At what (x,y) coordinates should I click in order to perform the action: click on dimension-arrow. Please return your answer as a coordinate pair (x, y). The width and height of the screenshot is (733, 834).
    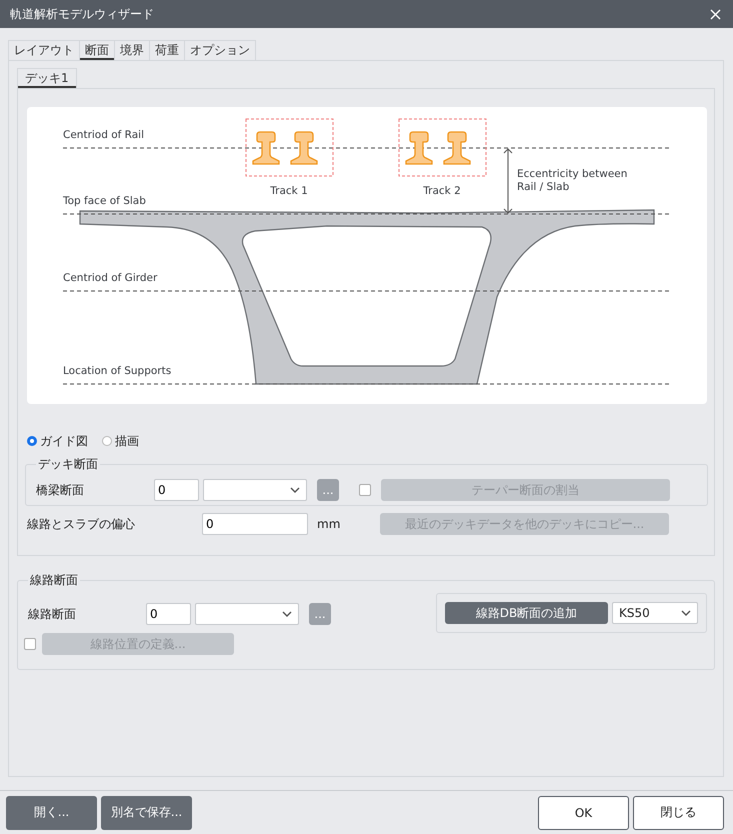
    Looking at the image, I should click on (508, 181).